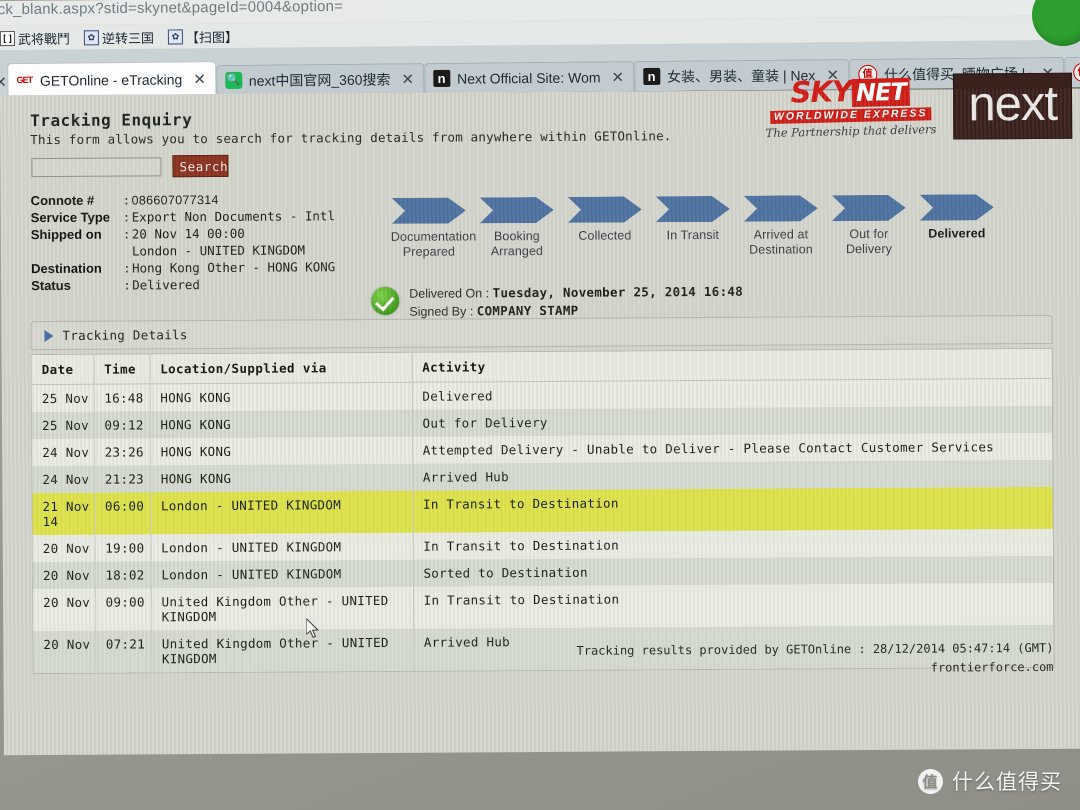  Describe the element at coordinates (541, 332) in the screenshot. I see `tracking-details-header: Tracking Details` at that location.